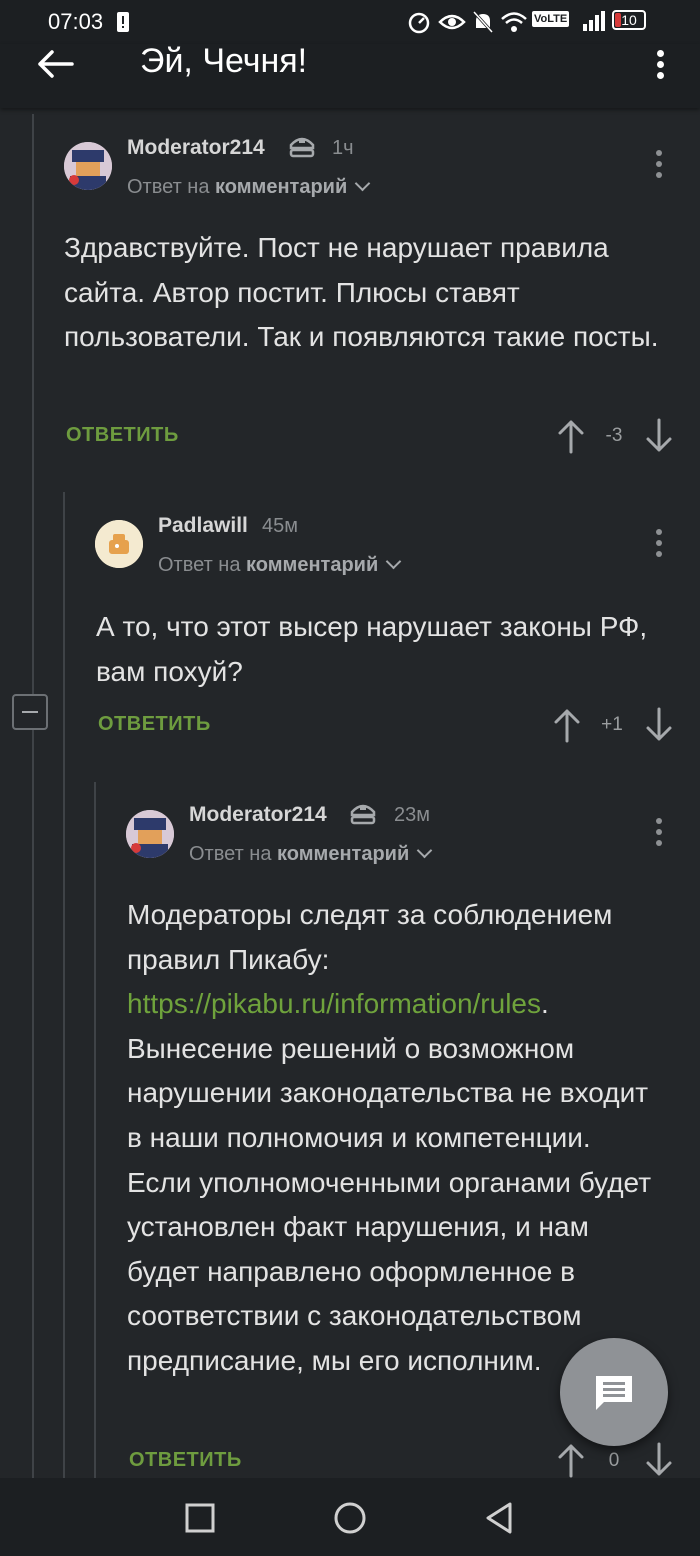  What do you see at coordinates (200, 1518) in the screenshot?
I see `recents-icon` at bounding box center [200, 1518].